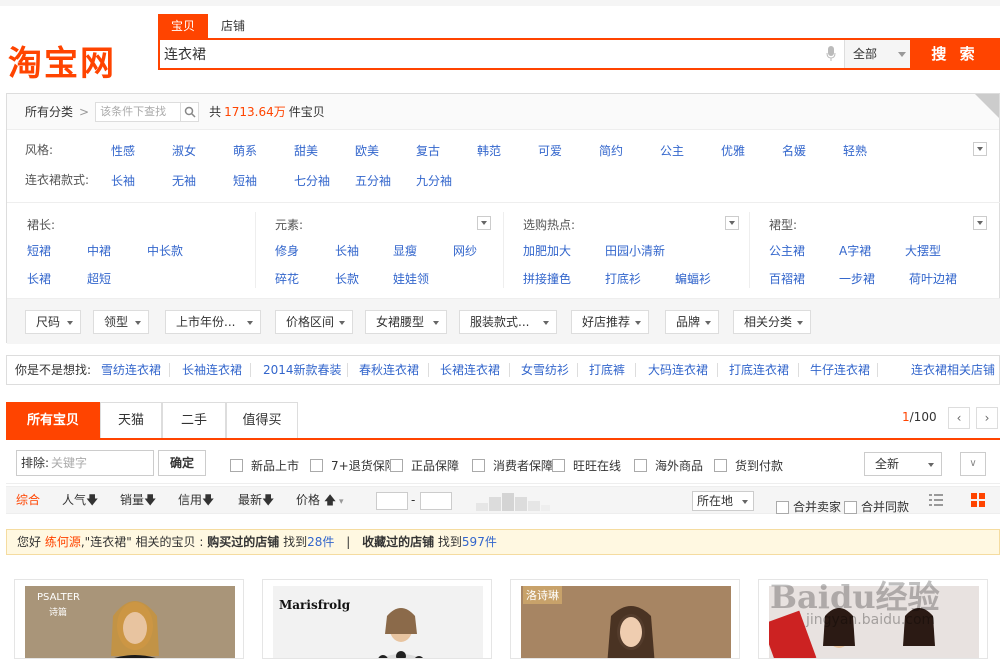  Describe the element at coordinates (855, 150) in the screenshot. I see `filter-option: 轻熟` at that location.